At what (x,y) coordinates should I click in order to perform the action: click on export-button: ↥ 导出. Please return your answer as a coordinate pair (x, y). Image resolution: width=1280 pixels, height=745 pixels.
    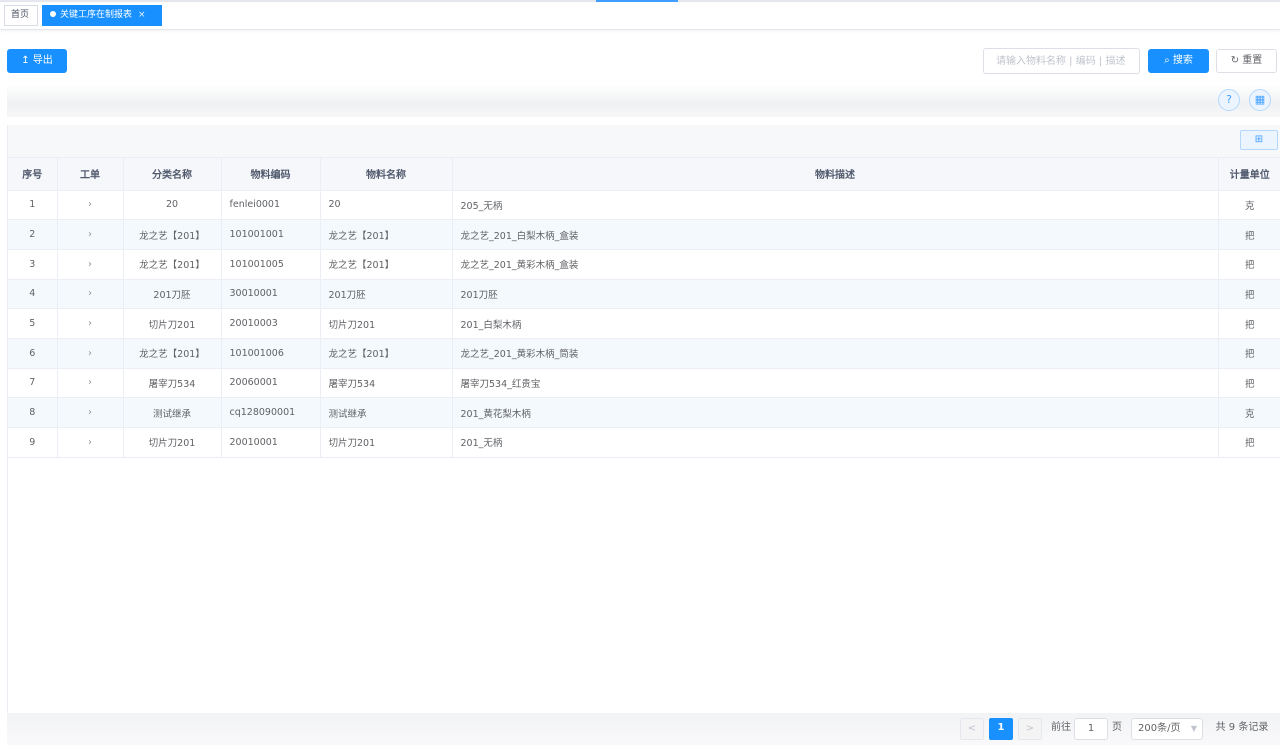
    Looking at the image, I should click on (37, 61).